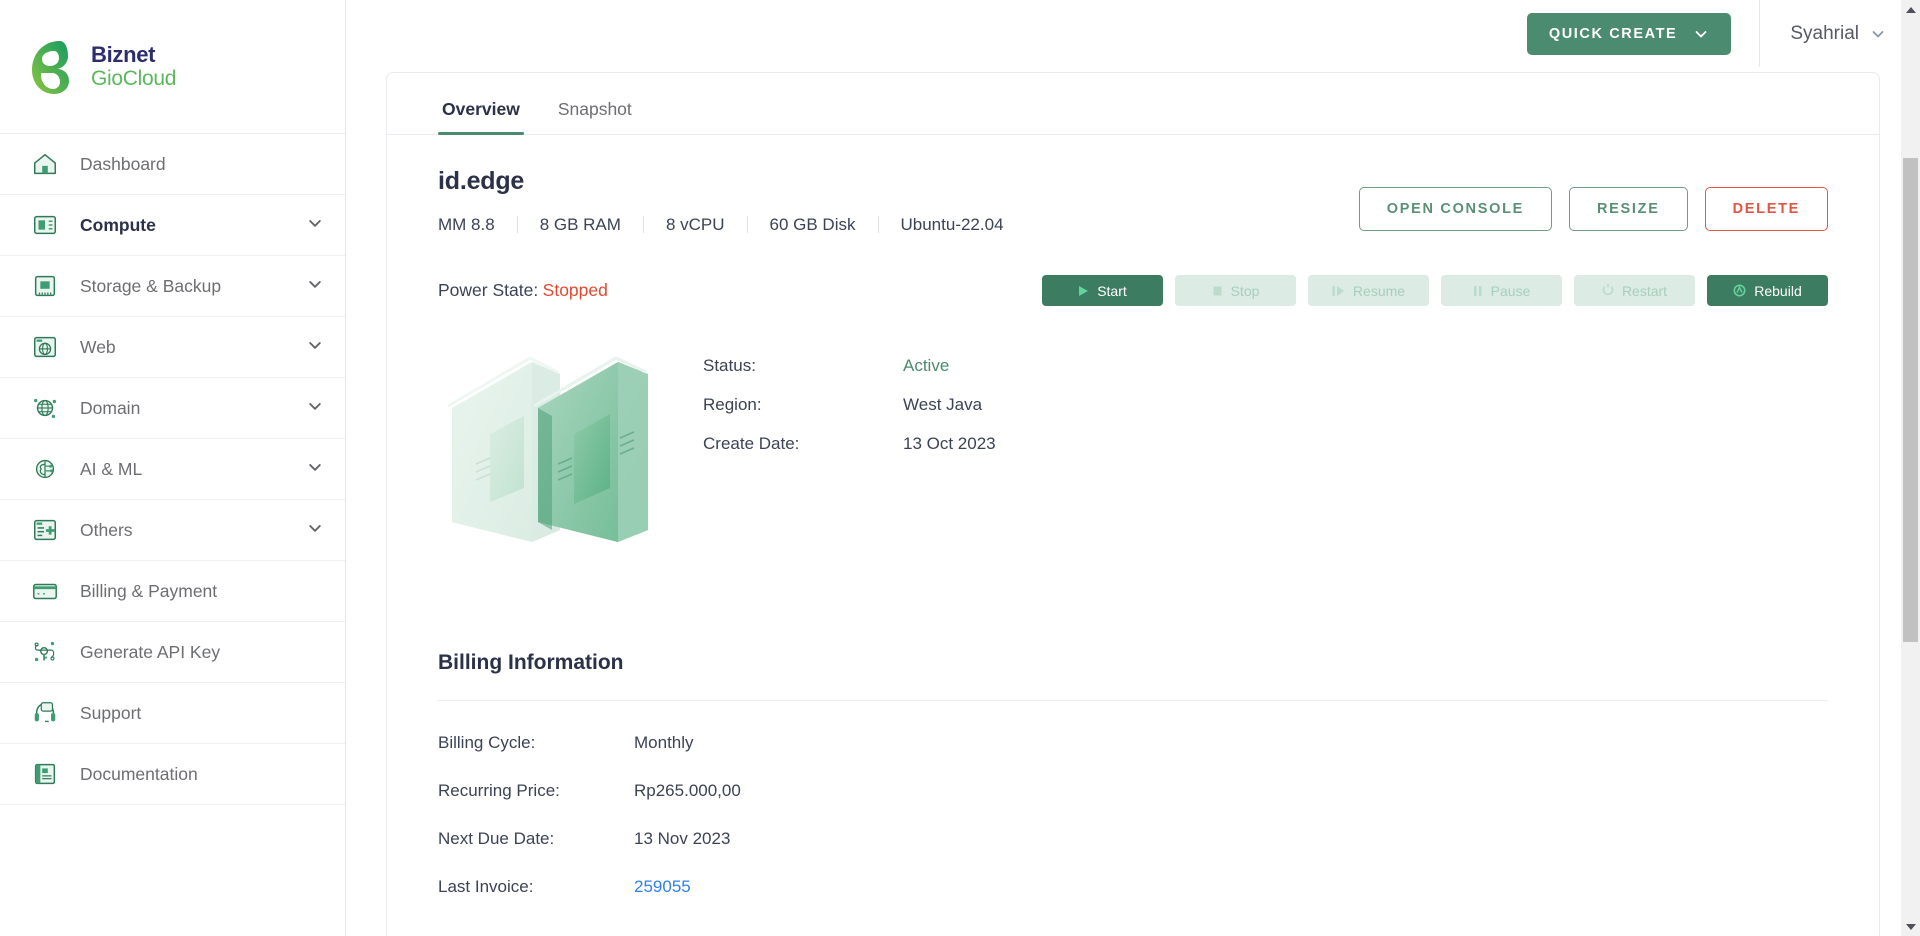 This screenshot has width=1920, height=936. Describe the element at coordinates (1133, 839) in the screenshot. I see `billing-row: Next Due Date: 13 Nov 2023` at that location.